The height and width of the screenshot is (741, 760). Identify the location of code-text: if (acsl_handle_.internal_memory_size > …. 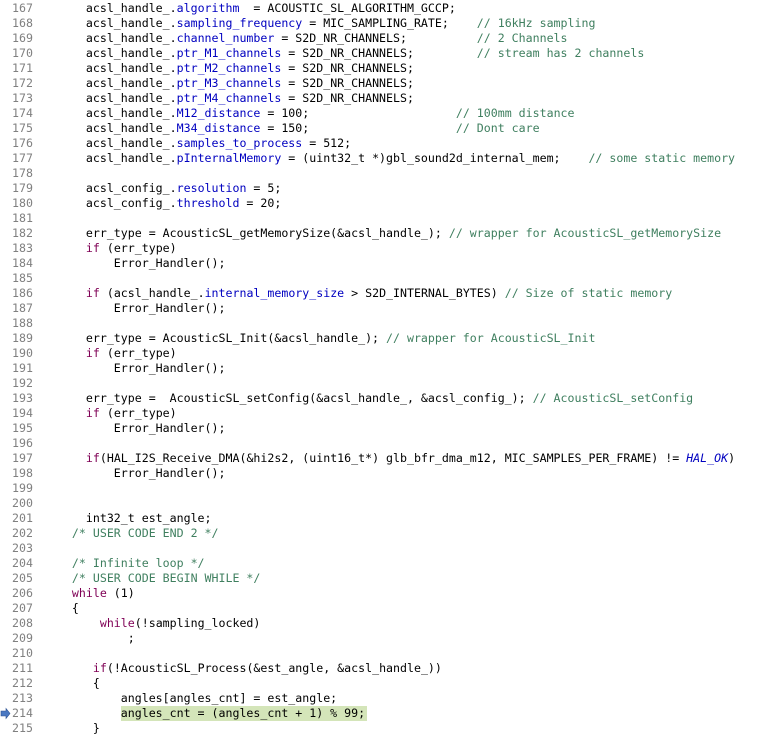
(358, 293).